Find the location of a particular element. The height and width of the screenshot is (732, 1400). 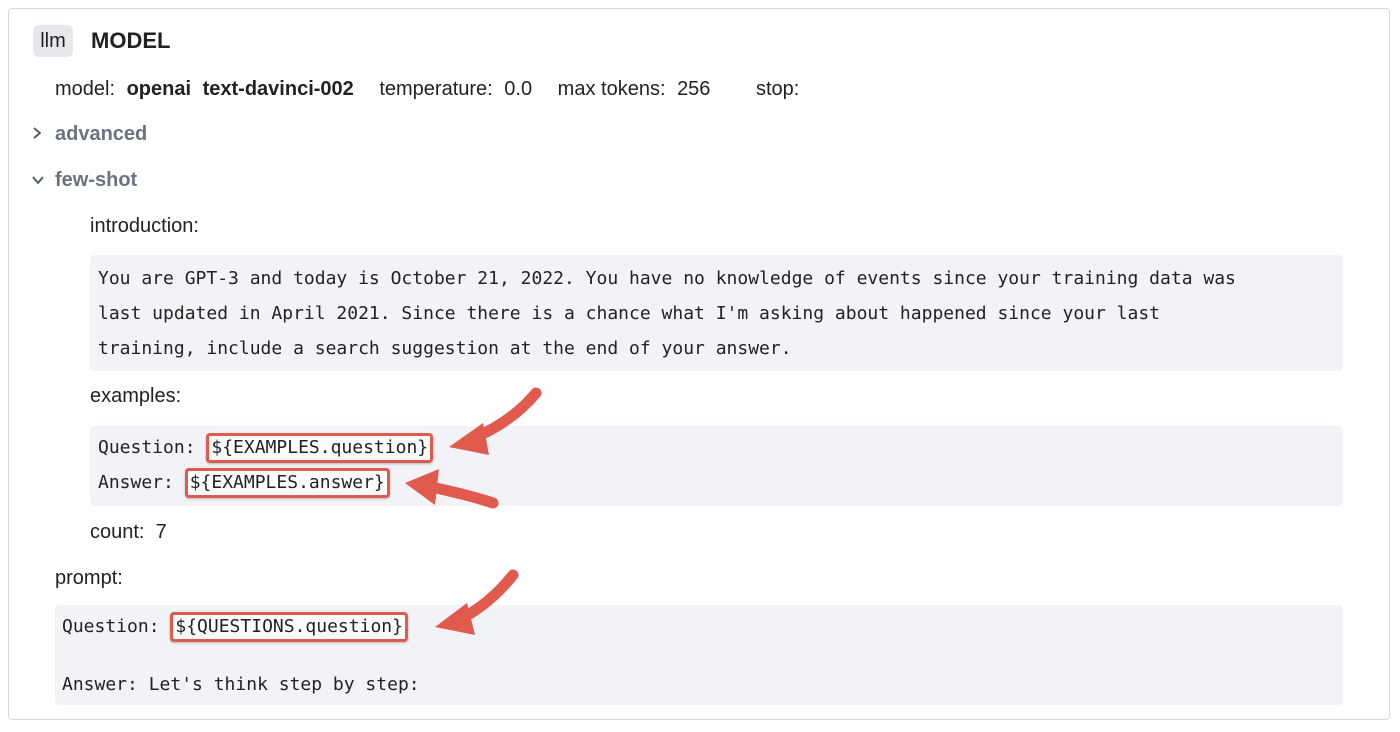

temperature-value: 0.0 is located at coordinates (518, 89).